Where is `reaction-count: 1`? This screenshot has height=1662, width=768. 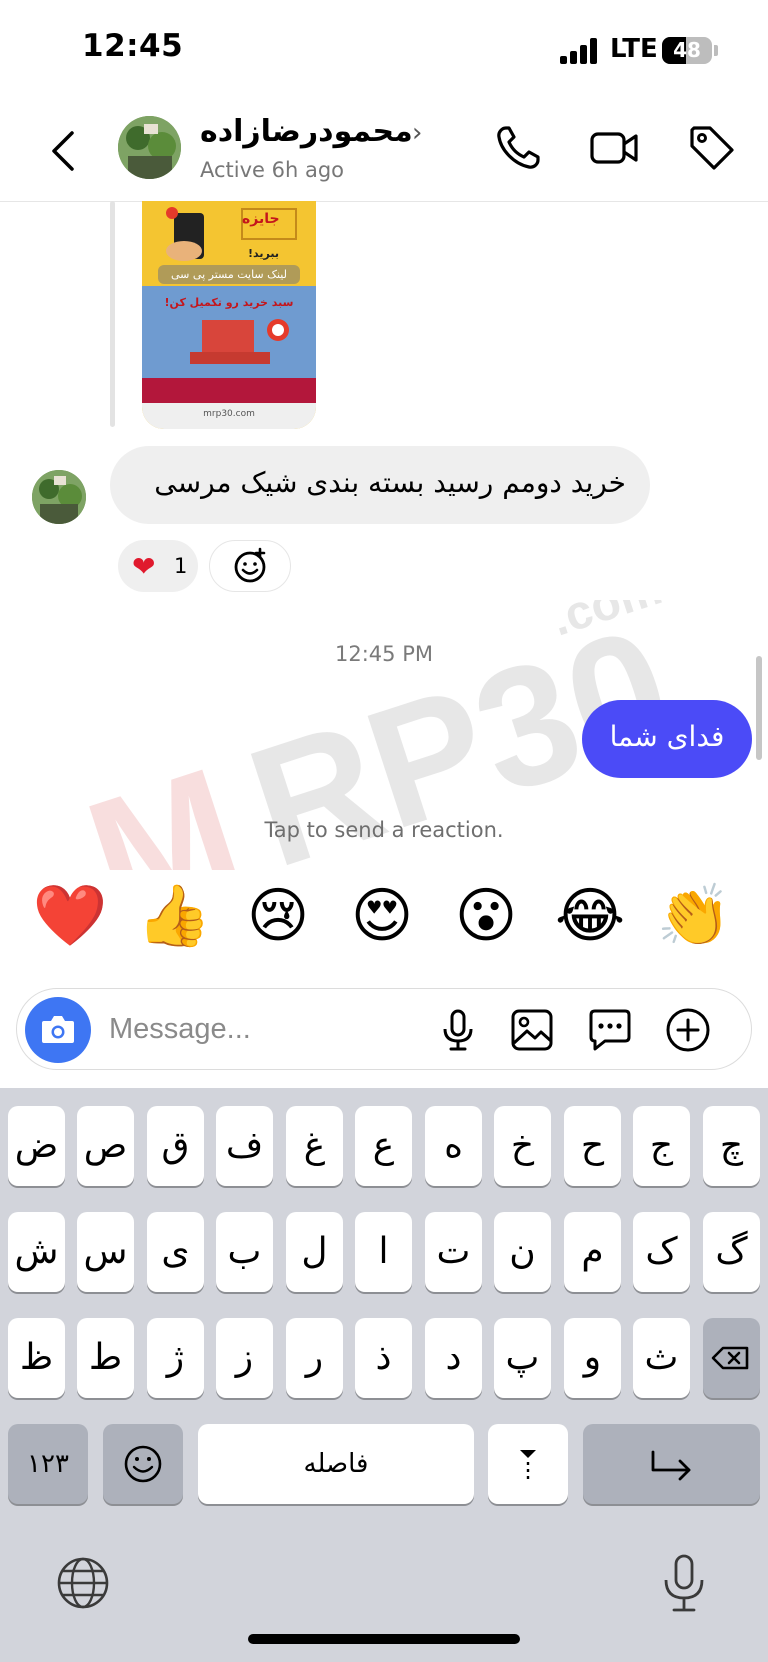 reaction-count: 1 is located at coordinates (181, 566).